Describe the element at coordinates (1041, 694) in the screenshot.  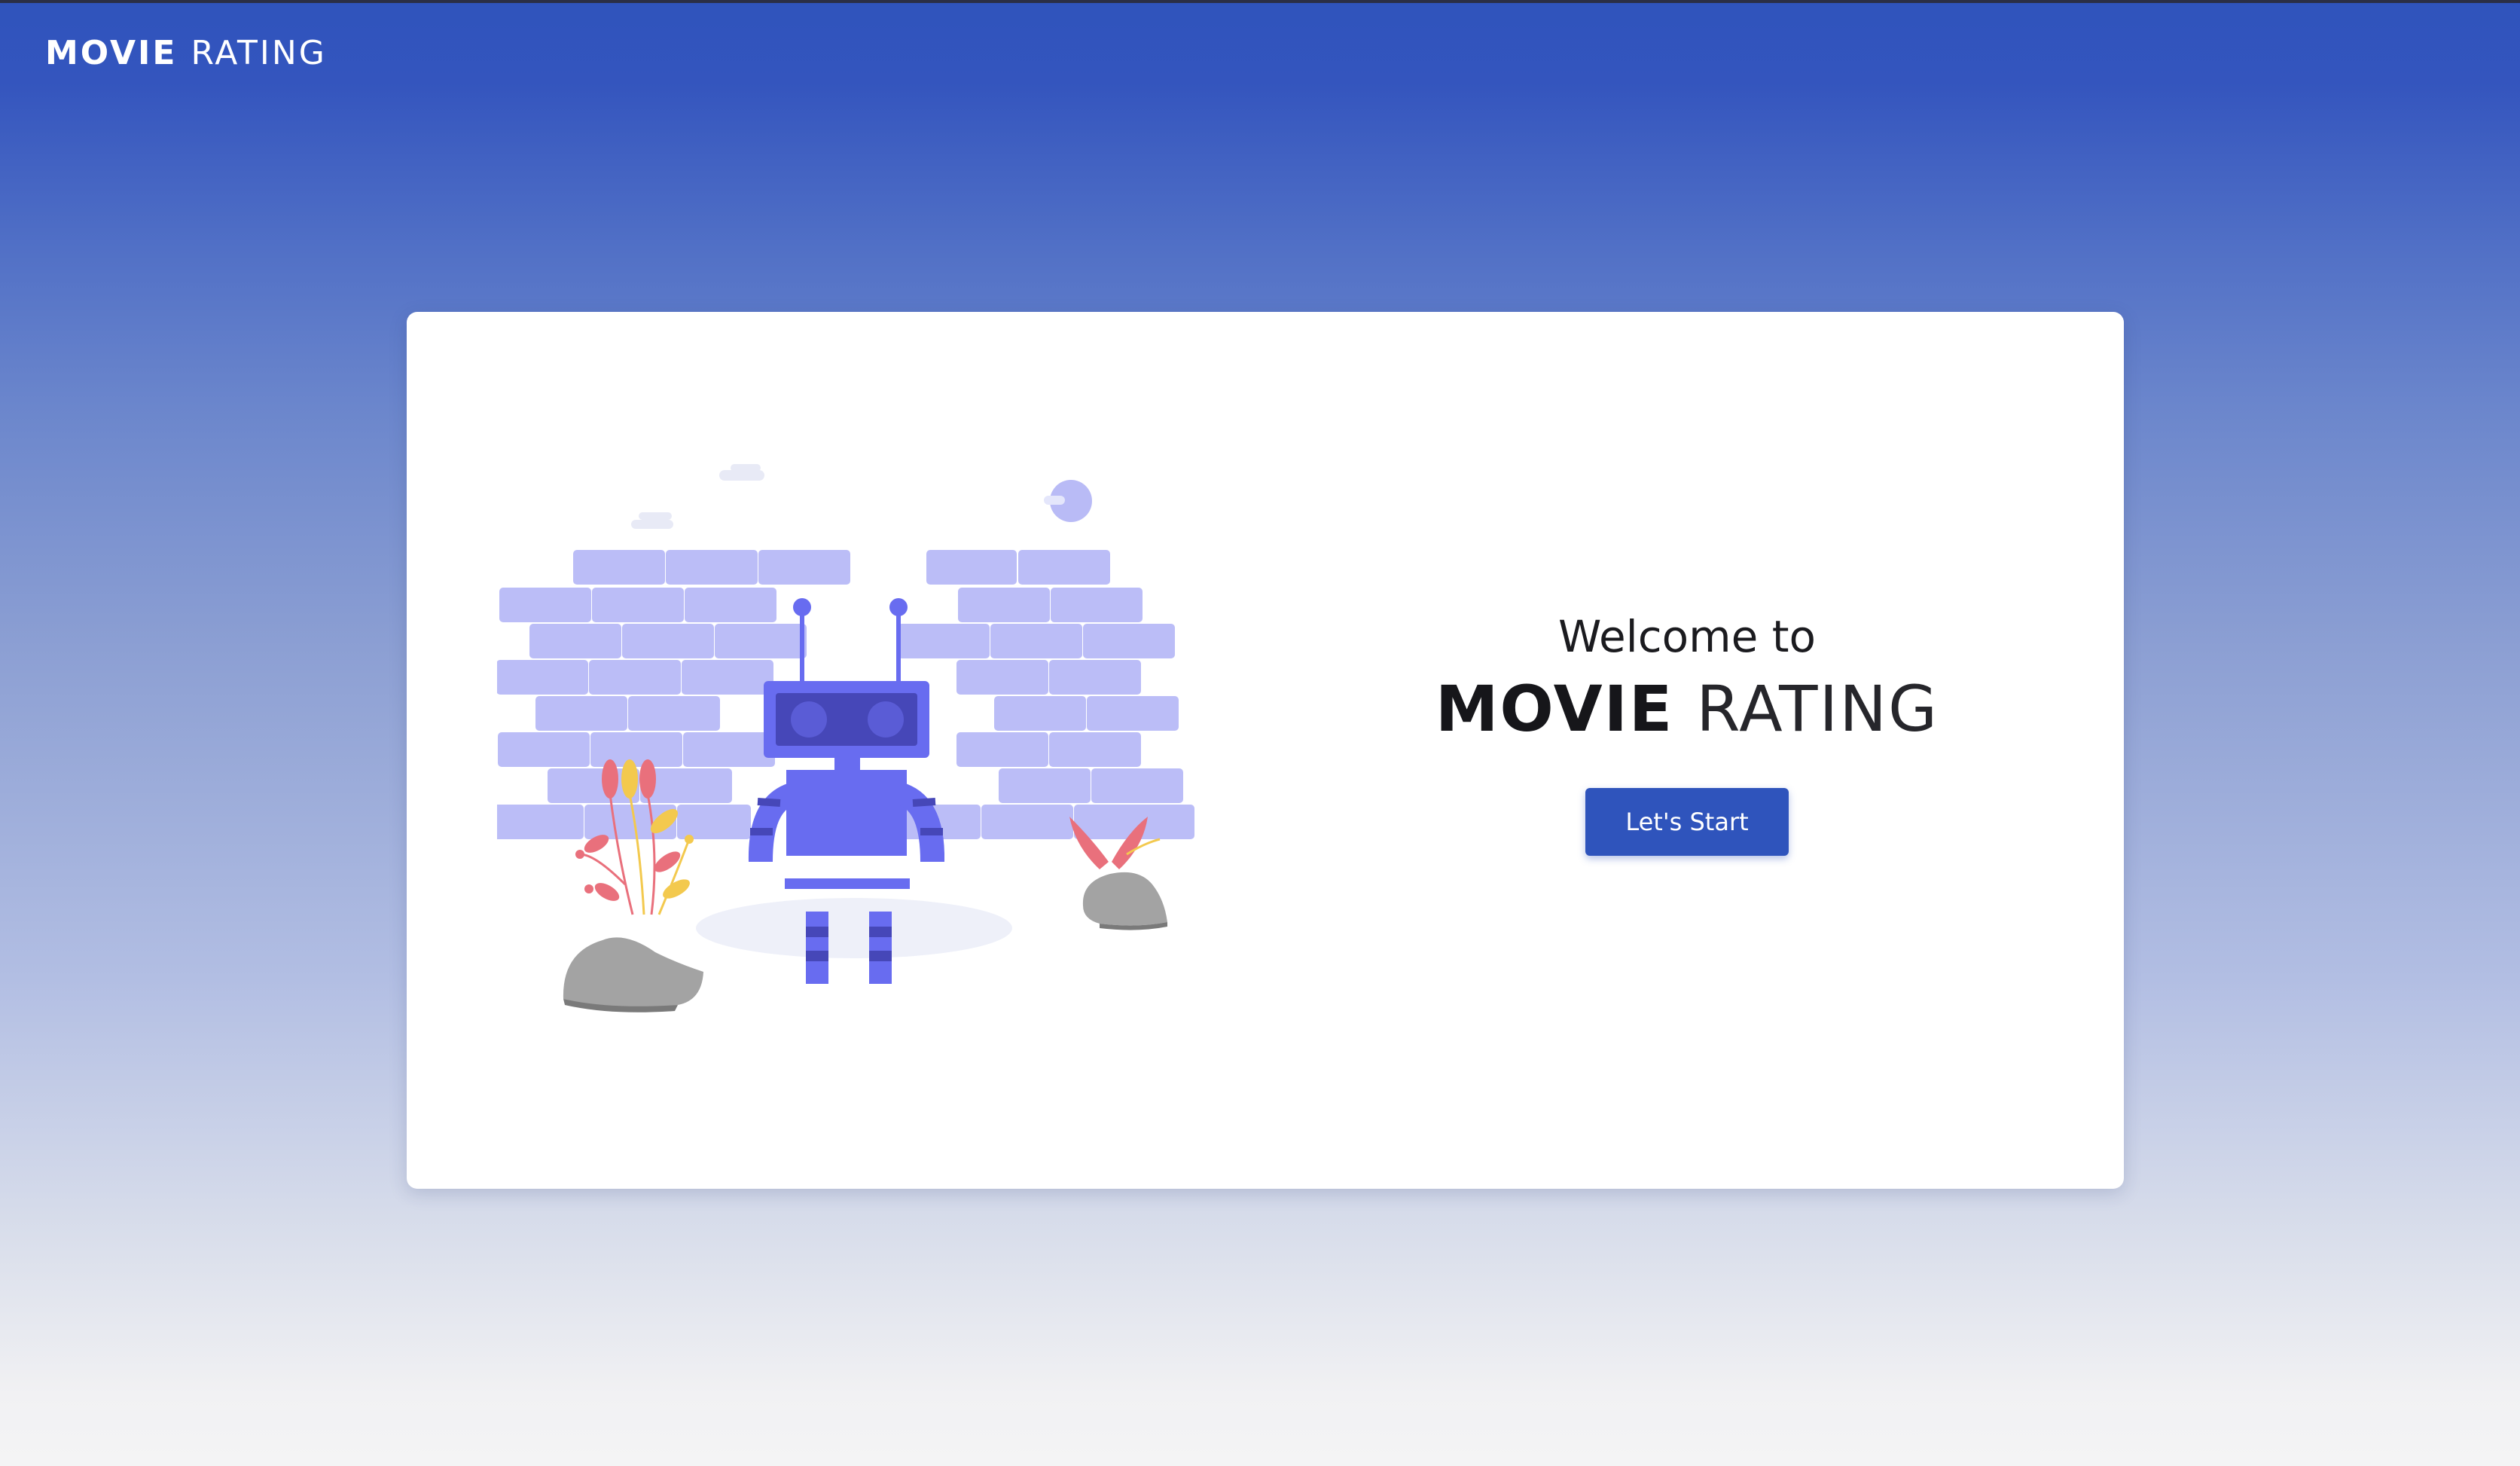
I see `right-brick-wall` at that location.